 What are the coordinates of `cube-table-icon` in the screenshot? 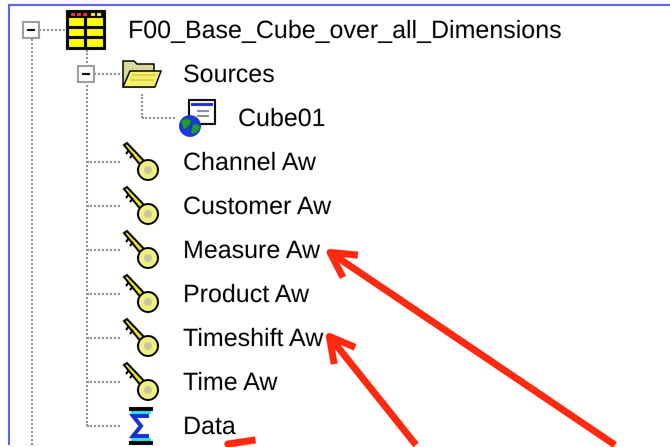 It's located at (86, 30).